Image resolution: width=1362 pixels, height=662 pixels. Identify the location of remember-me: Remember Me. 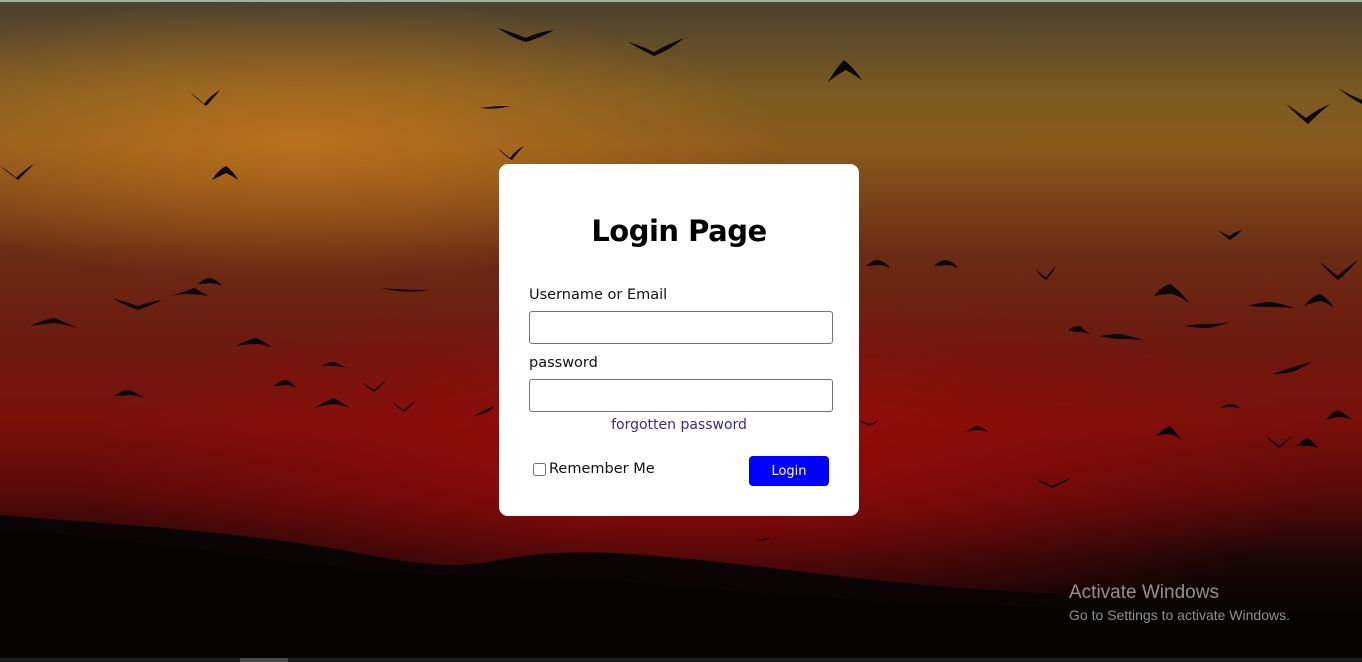
(593, 469).